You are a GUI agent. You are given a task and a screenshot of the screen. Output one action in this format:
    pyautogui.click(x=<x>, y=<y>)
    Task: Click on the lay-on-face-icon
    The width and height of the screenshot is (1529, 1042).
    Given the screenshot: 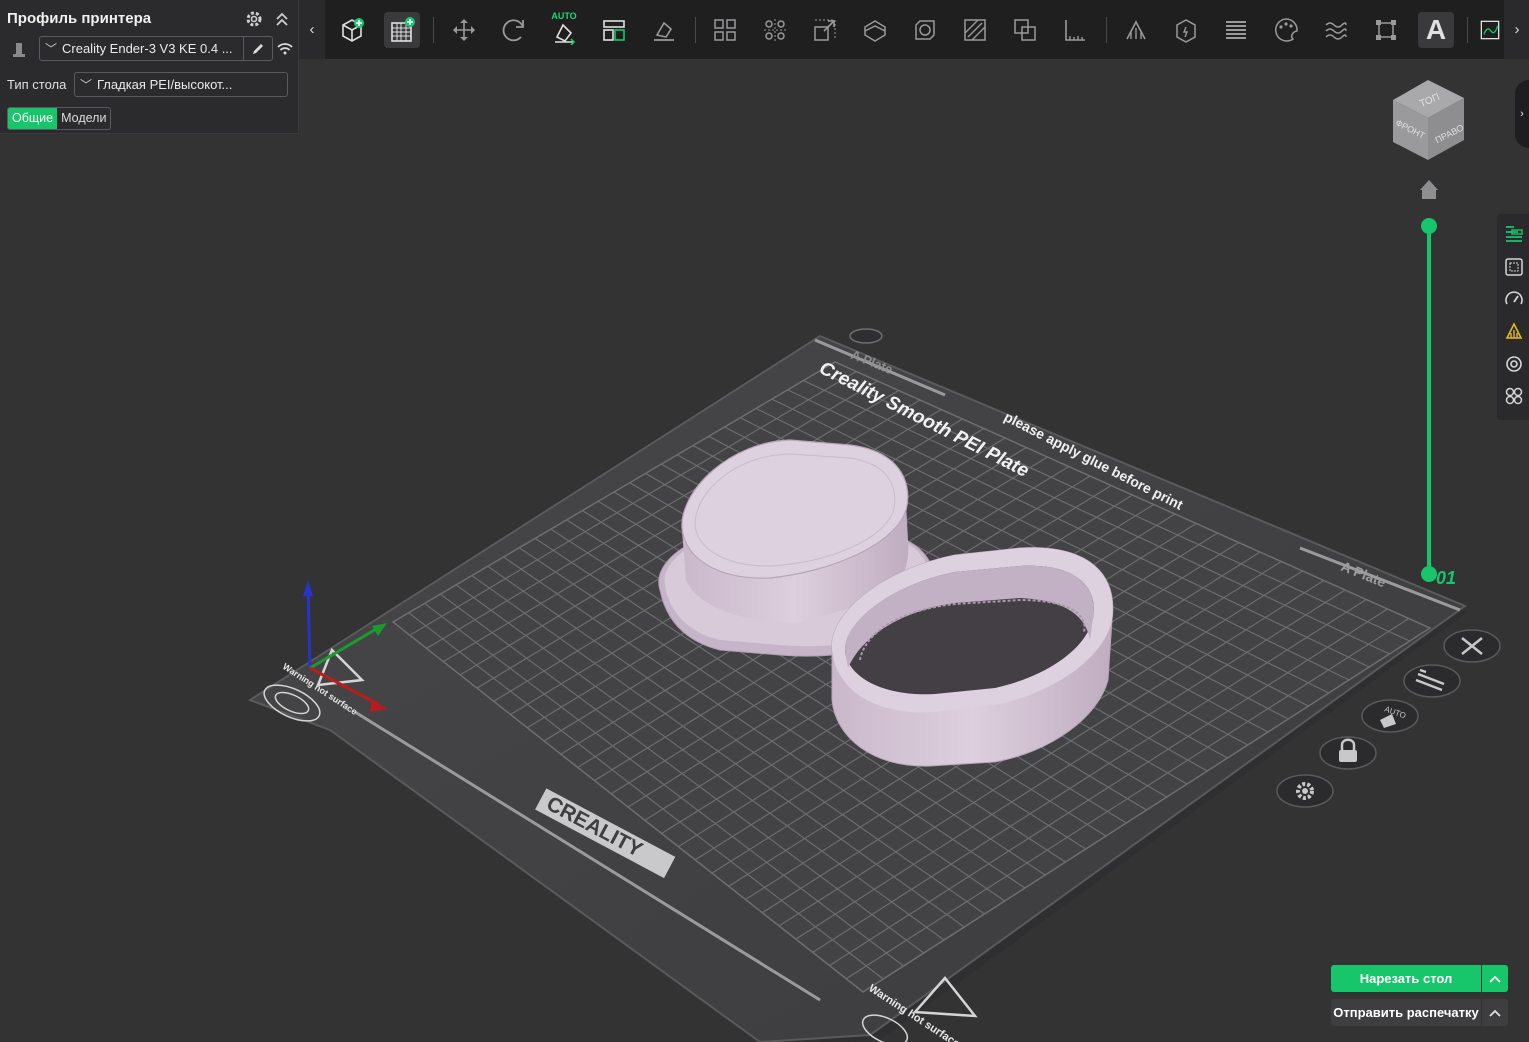 What is the action you would take?
    pyautogui.click(x=664, y=30)
    